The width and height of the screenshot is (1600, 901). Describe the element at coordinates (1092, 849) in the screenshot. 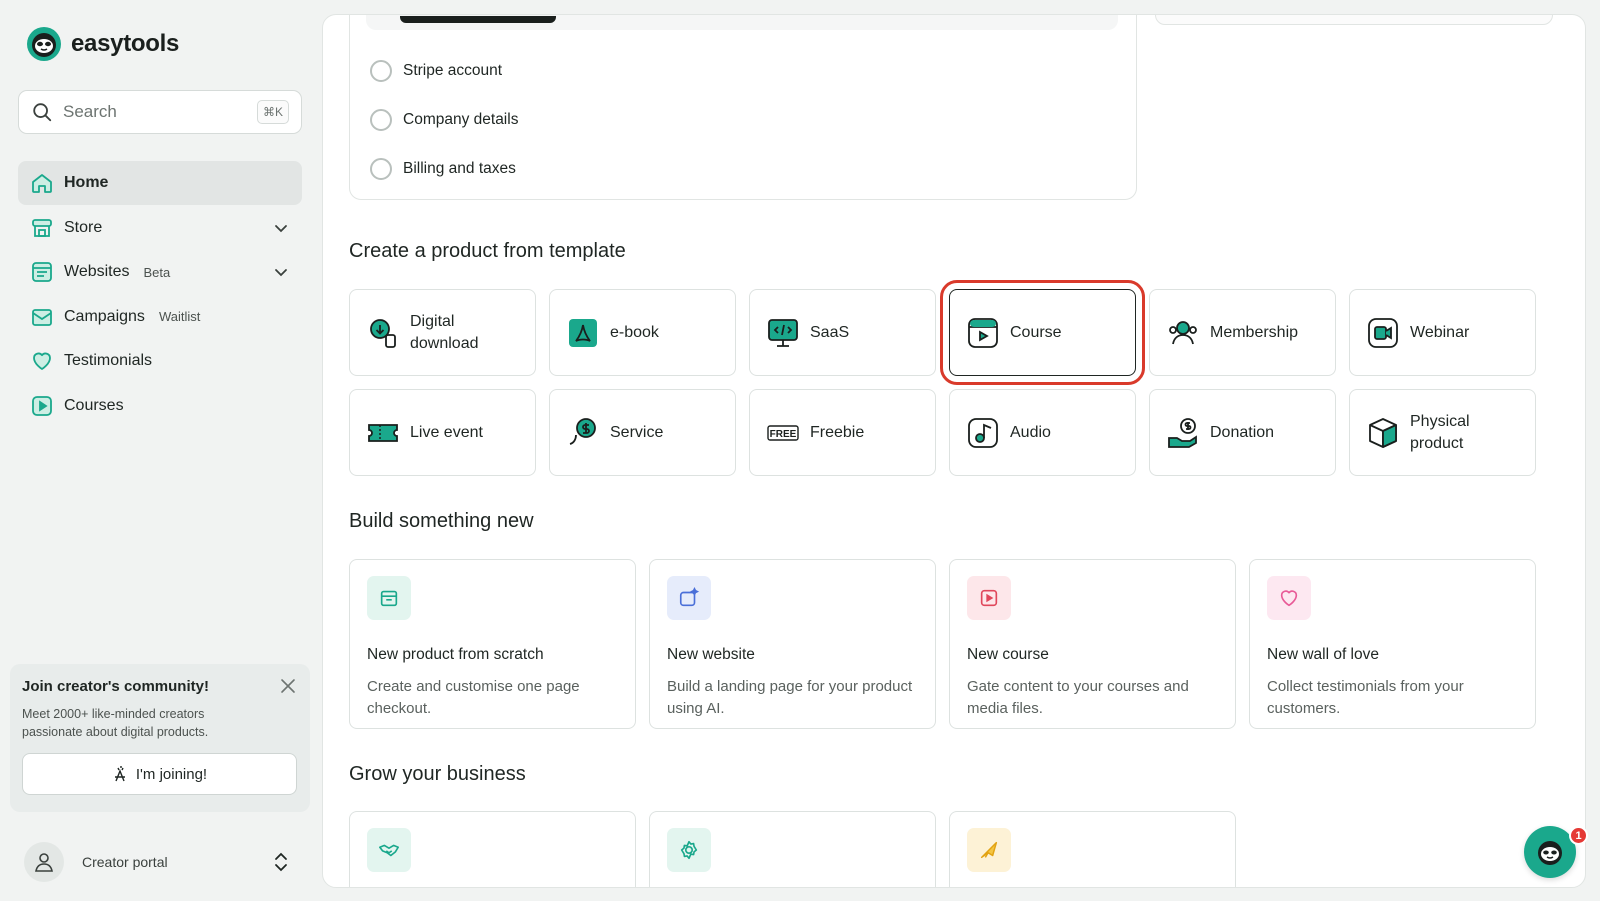

I see `grow-card-campaigns` at that location.